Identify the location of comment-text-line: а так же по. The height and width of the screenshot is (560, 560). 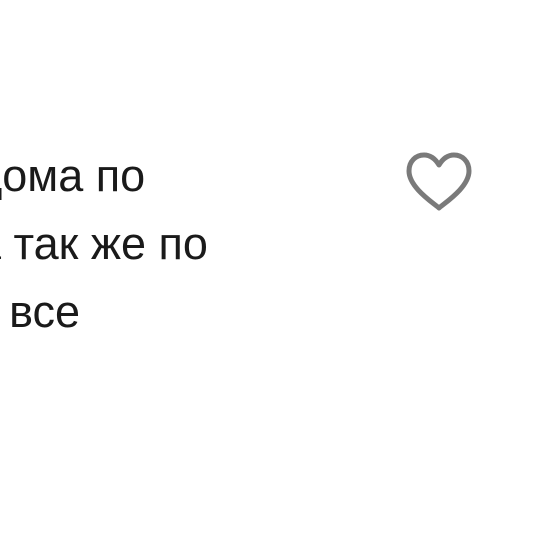
(104, 243).